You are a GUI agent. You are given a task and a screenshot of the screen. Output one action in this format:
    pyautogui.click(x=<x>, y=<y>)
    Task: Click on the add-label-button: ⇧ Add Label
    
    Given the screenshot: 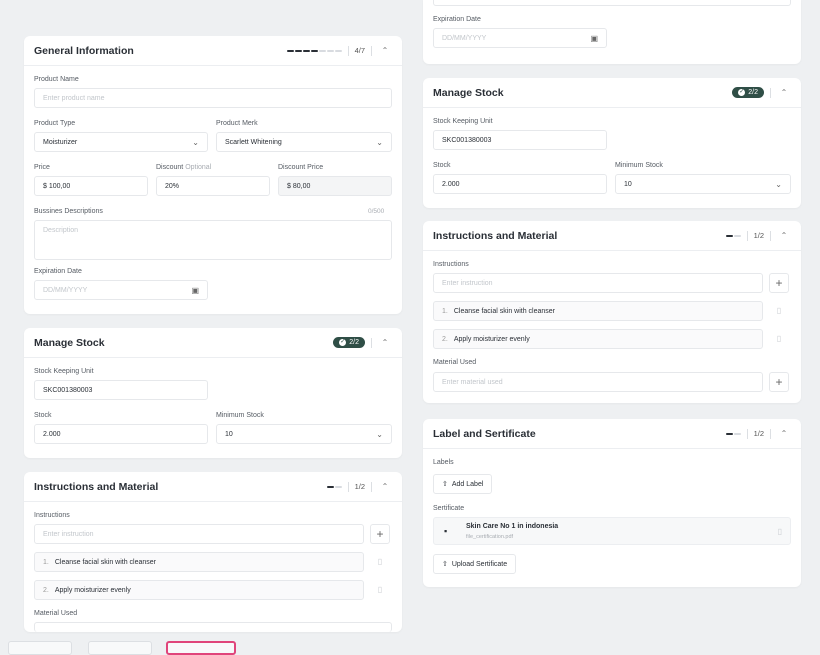 What is the action you would take?
    pyautogui.click(x=463, y=484)
    